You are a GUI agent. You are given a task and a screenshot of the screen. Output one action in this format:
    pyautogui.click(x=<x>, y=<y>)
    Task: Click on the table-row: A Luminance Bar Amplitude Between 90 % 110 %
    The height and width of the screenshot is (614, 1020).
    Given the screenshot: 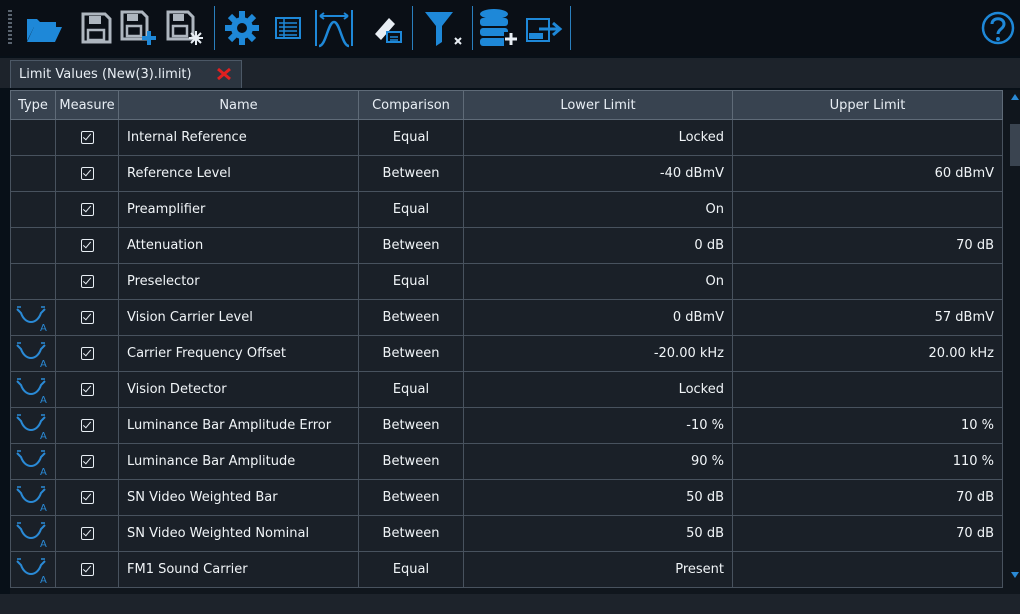 What is the action you would take?
    pyautogui.click(x=506, y=461)
    